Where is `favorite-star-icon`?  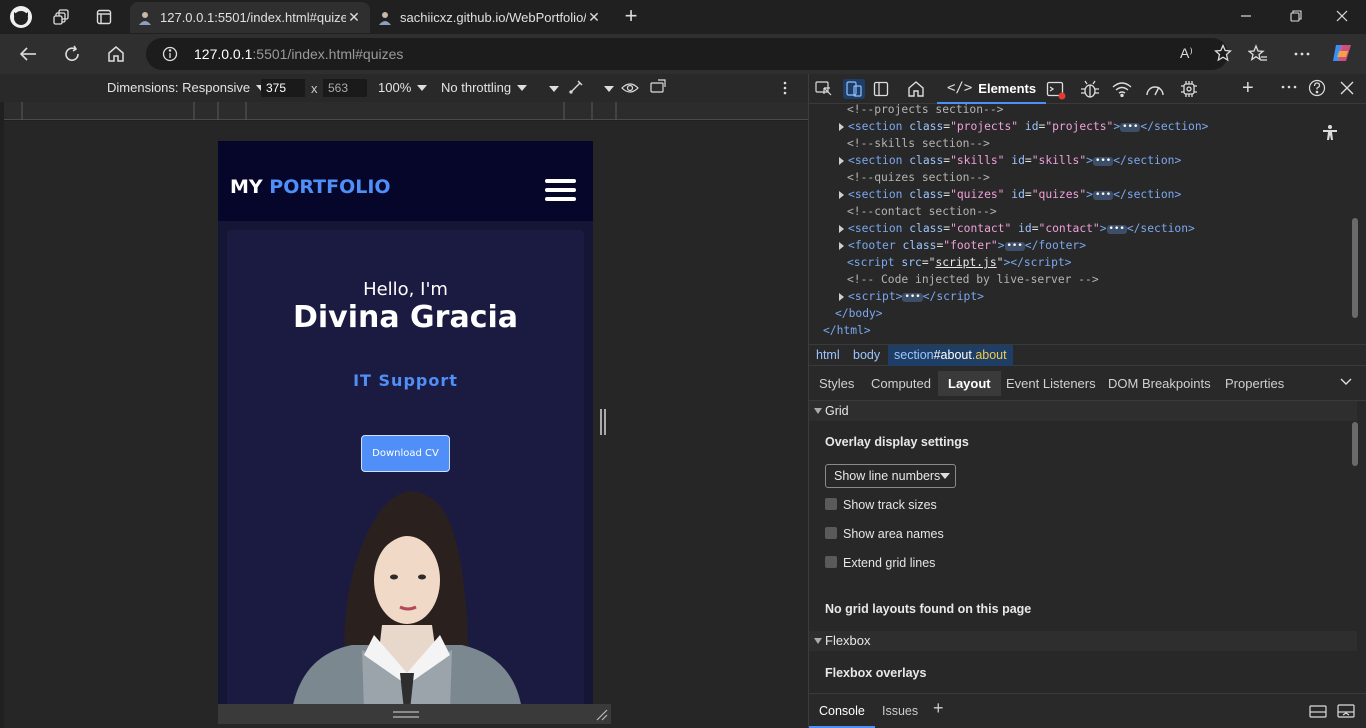
favorite-star-icon is located at coordinates (1223, 53).